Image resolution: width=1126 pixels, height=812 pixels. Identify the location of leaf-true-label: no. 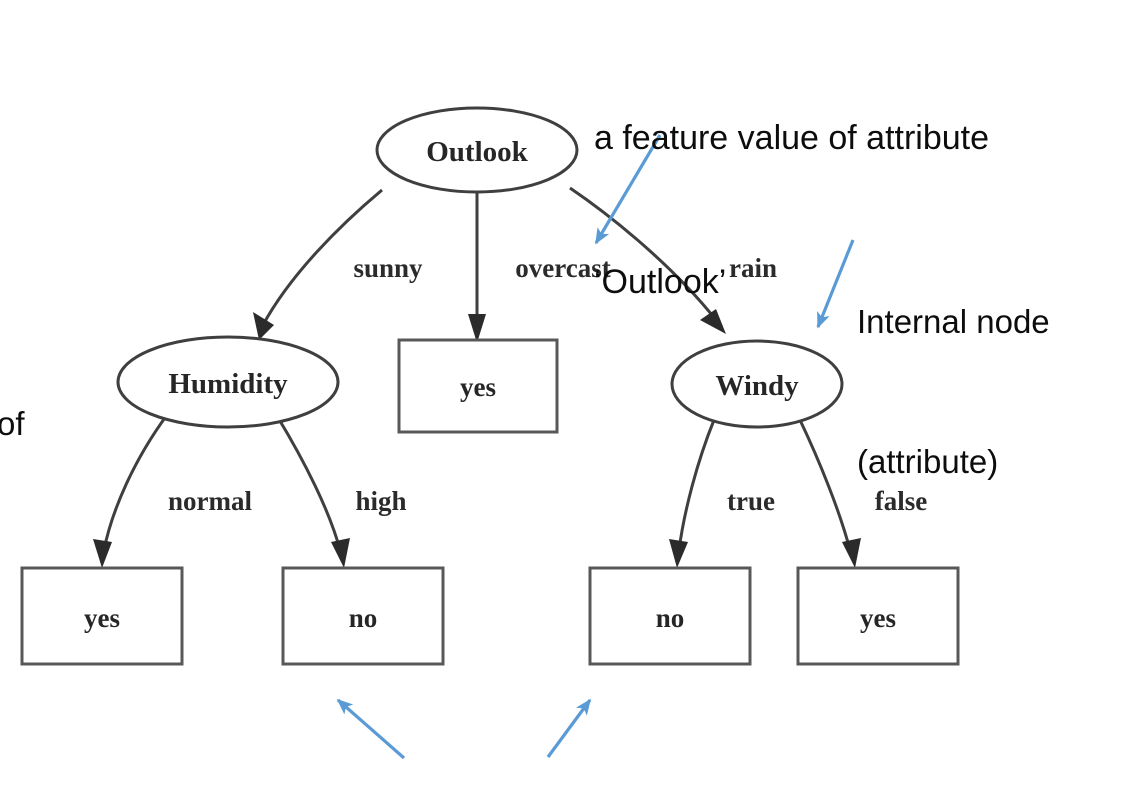
(670, 618).